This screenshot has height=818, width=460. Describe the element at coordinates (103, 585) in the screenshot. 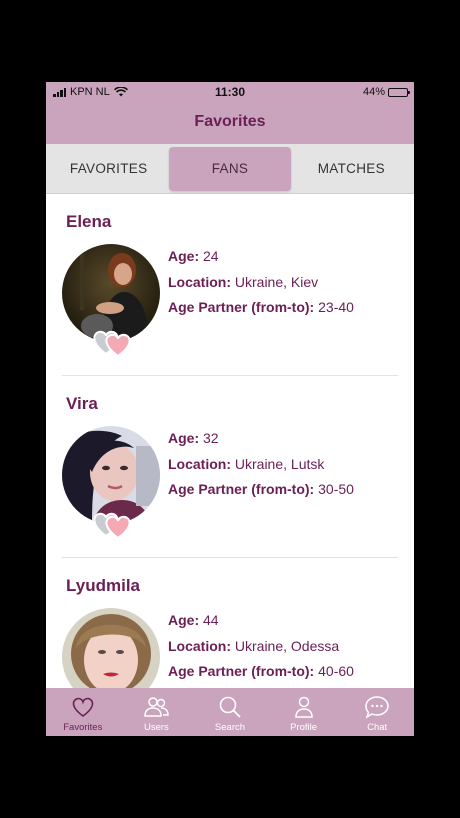

I see `profile-name: Lyudmila` at that location.